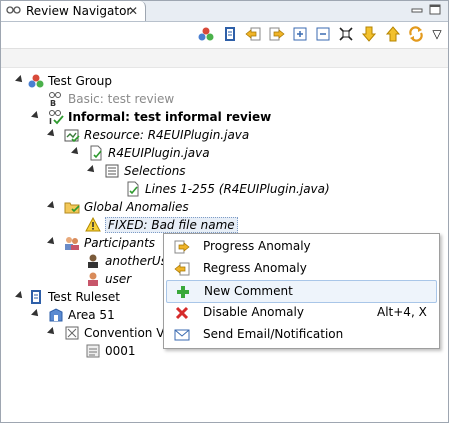 Image resolution: width=449 pixels, height=423 pixels. I want to click on review-navigator-icon, so click(14, 11).